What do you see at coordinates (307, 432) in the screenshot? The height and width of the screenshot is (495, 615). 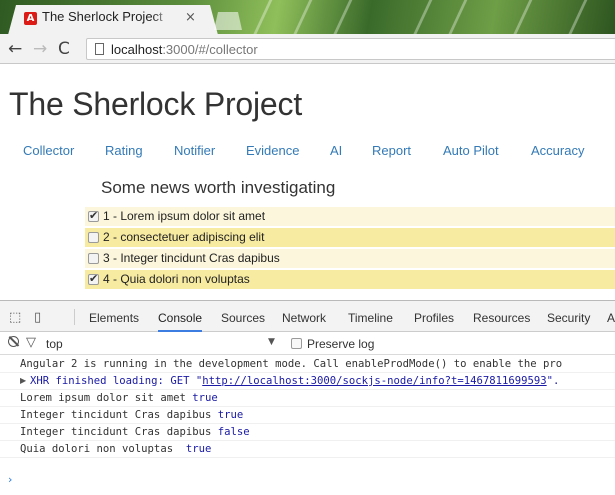 I see `console-line: Integer tincidunt Cras dapibus false` at bounding box center [307, 432].